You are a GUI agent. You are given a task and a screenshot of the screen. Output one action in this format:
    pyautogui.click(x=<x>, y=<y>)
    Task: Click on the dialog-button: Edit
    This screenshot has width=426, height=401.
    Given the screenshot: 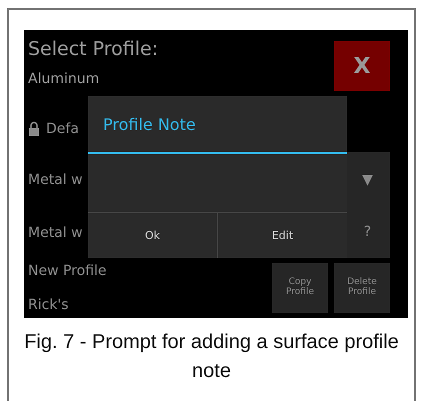 What is the action you would take?
    pyautogui.click(x=282, y=235)
    